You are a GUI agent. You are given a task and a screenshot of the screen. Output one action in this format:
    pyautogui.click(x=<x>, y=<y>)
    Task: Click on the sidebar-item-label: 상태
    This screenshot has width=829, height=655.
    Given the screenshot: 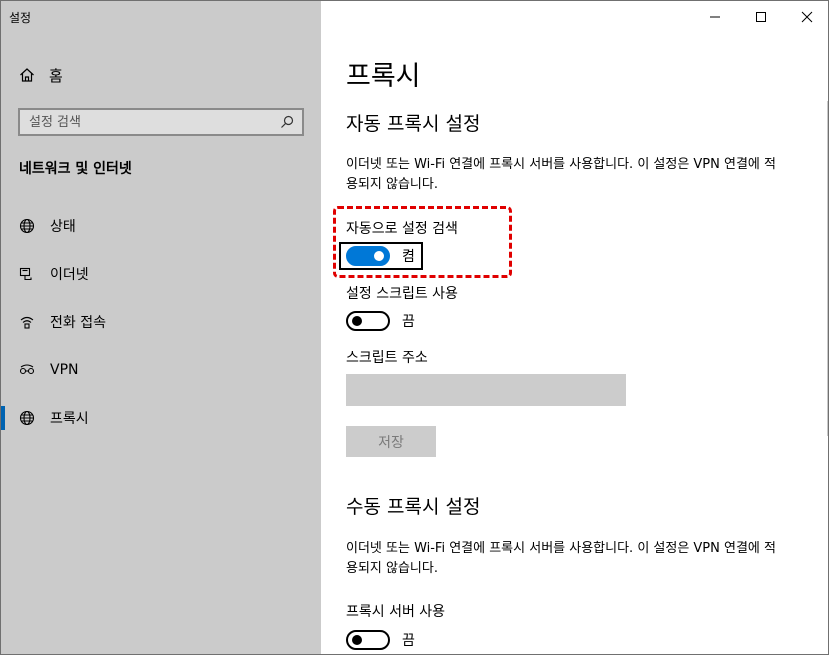 What is the action you would take?
    pyautogui.click(x=63, y=227)
    